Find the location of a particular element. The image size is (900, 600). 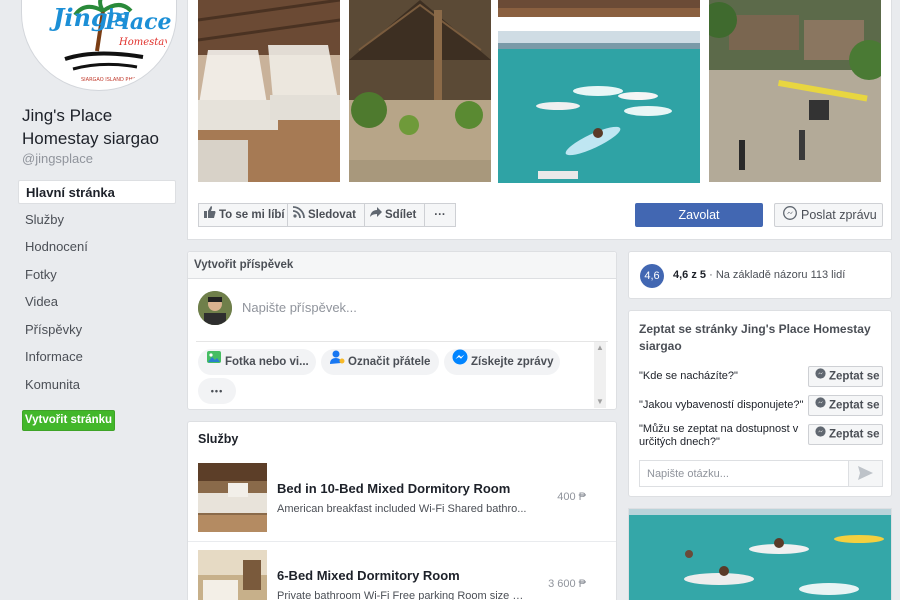

composer-scrollbar: ▲ ▼ is located at coordinates (600, 375).